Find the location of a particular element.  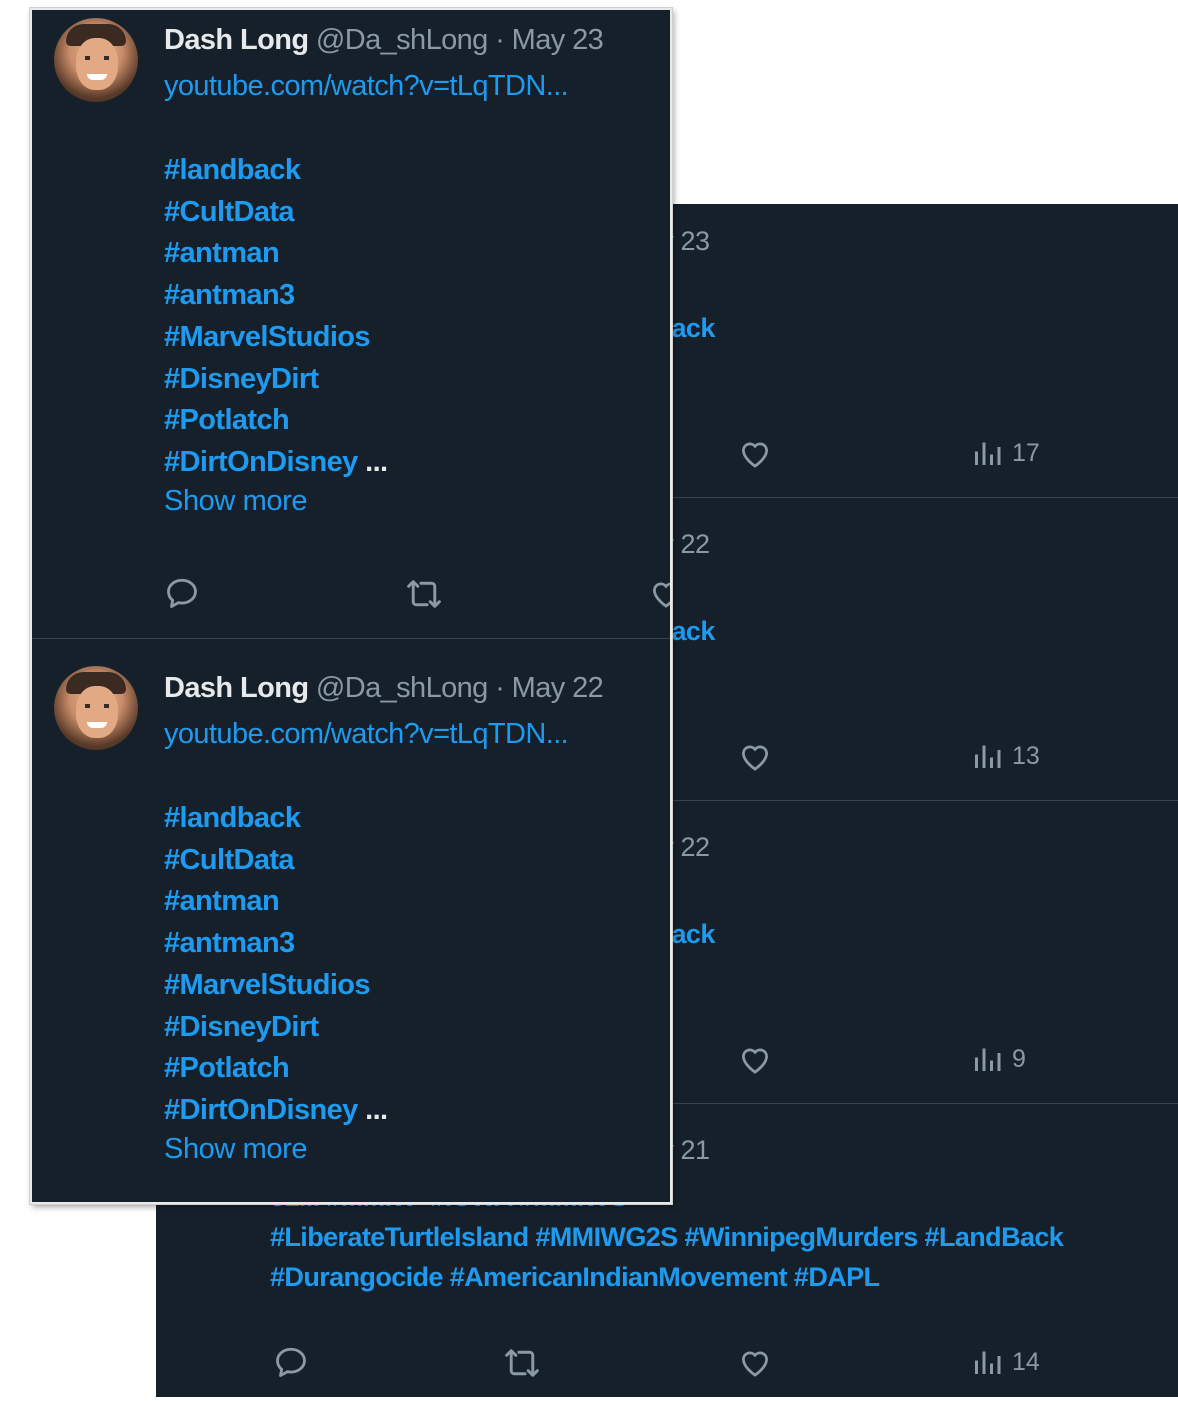

tweet-header: Dash Long @Da_shLong · May 23 is located at coordinates (384, 40).